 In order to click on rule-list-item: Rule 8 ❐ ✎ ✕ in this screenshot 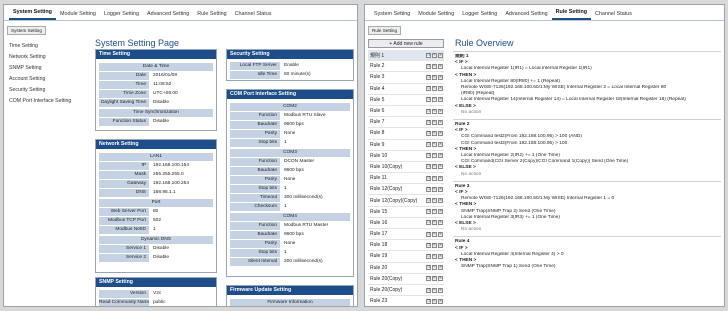, I will do `click(406, 134)`.